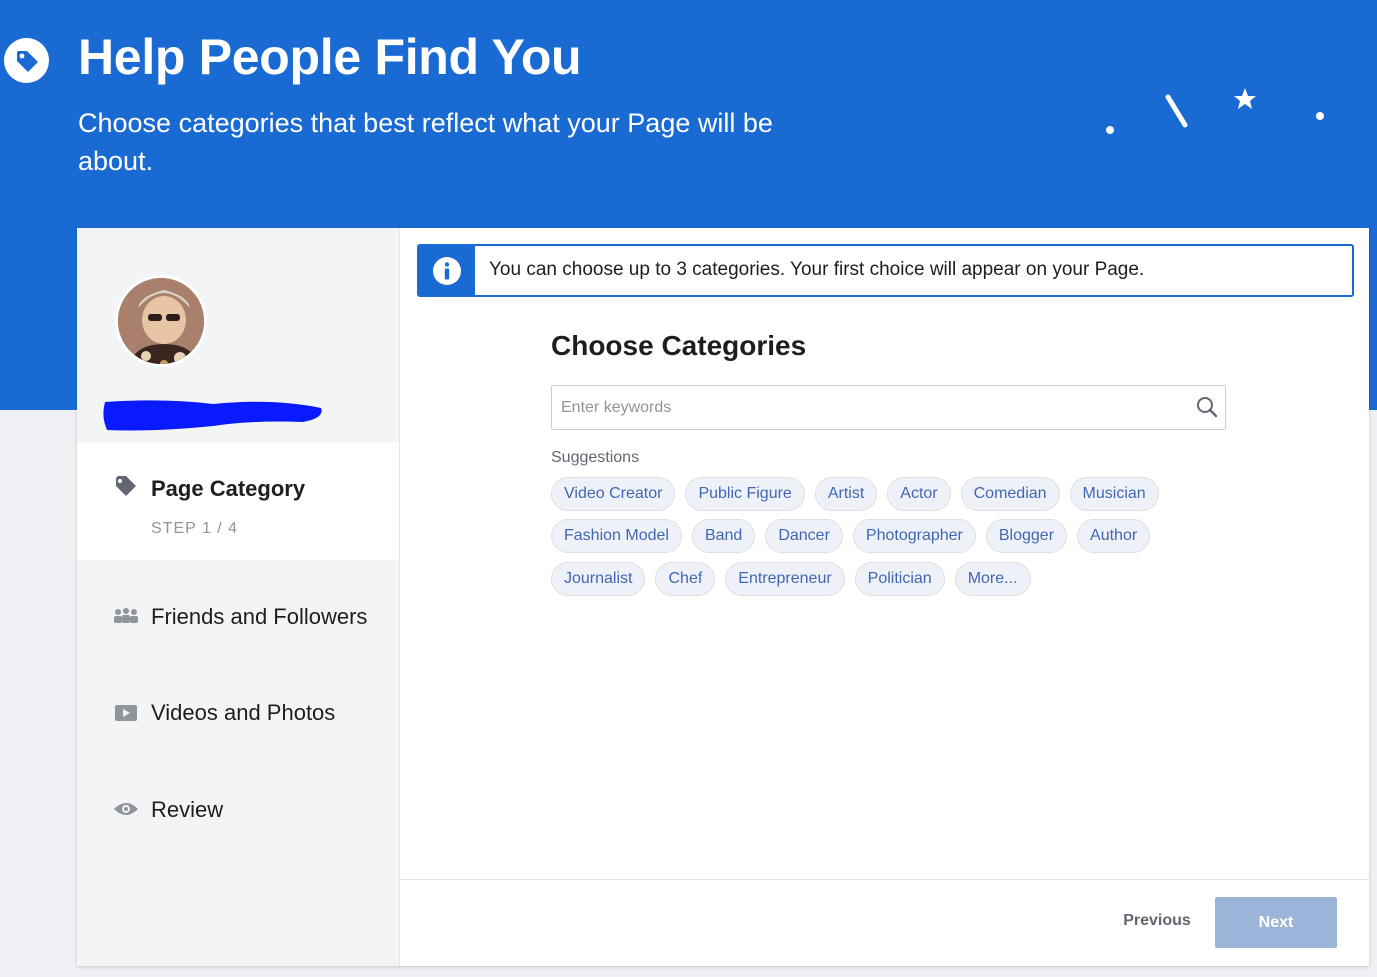  Describe the element at coordinates (187, 809) in the screenshot. I see `step-label: Review` at that location.